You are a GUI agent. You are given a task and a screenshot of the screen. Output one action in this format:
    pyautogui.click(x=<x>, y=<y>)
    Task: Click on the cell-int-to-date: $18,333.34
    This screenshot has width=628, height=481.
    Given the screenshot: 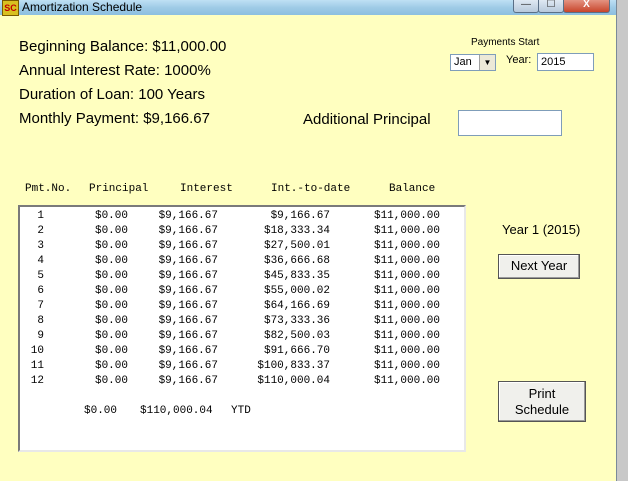 What is the action you would take?
    pyautogui.click(x=296, y=231)
    